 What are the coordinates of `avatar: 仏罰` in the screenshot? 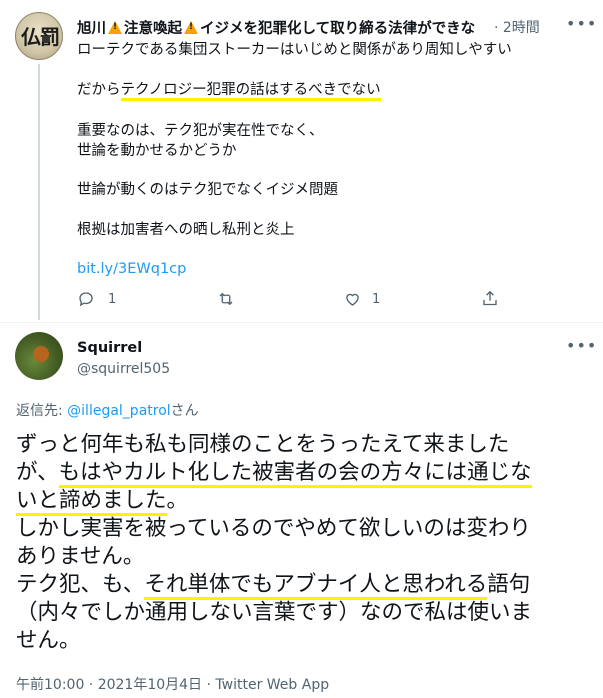 It's located at (39, 36).